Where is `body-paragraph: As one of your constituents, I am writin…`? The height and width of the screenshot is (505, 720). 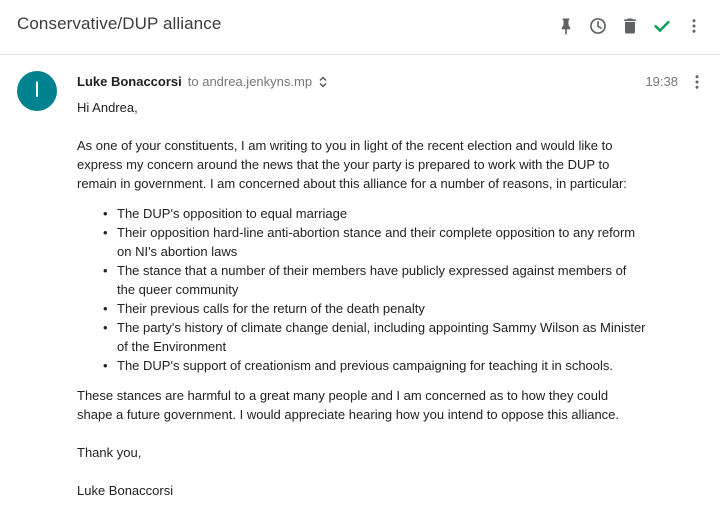 body-paragraph: As one of your constituents, I am writin… is located at coordinates (352, 164).